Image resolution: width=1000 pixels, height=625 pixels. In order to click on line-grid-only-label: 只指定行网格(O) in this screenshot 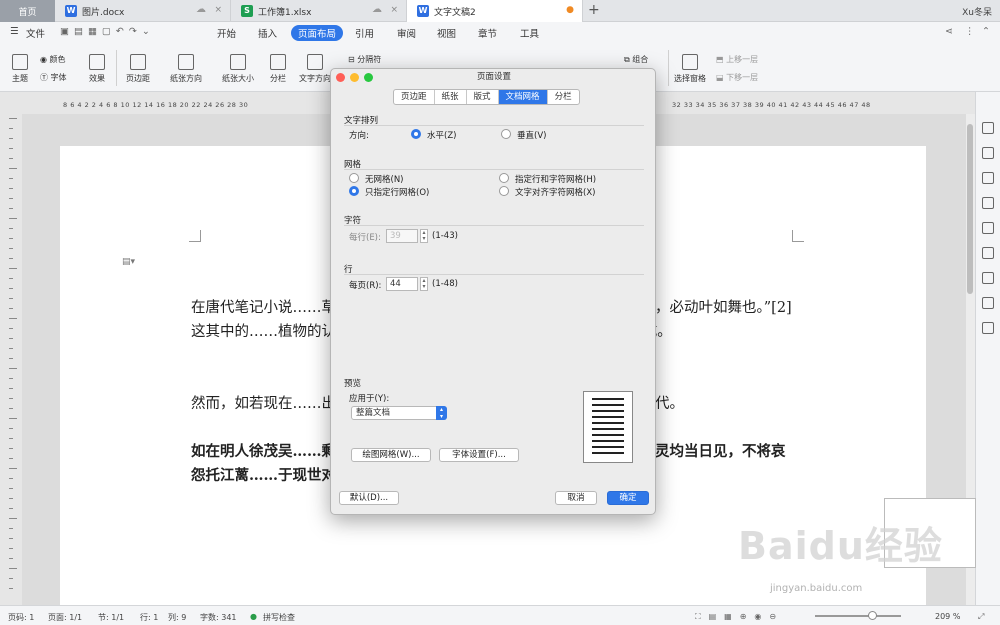, I will do `click(397, 192)`.